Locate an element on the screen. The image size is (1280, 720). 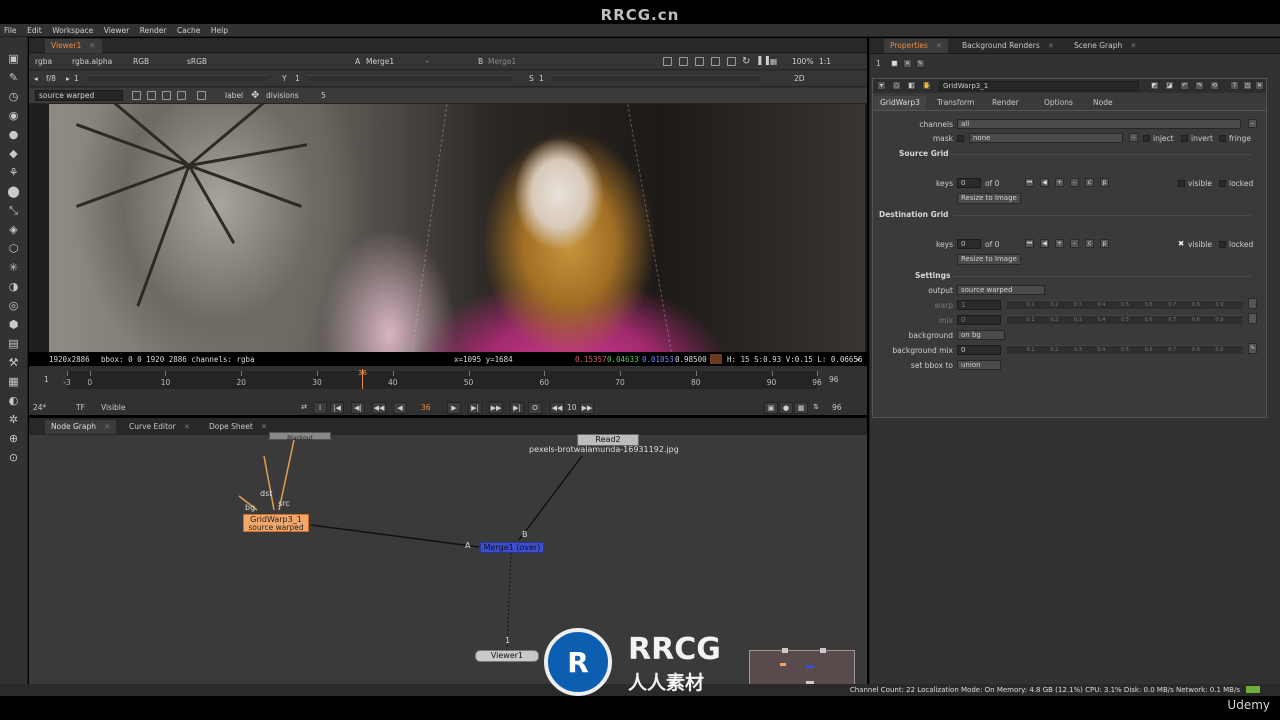
curve-icon is located at coordinates (201, 95).